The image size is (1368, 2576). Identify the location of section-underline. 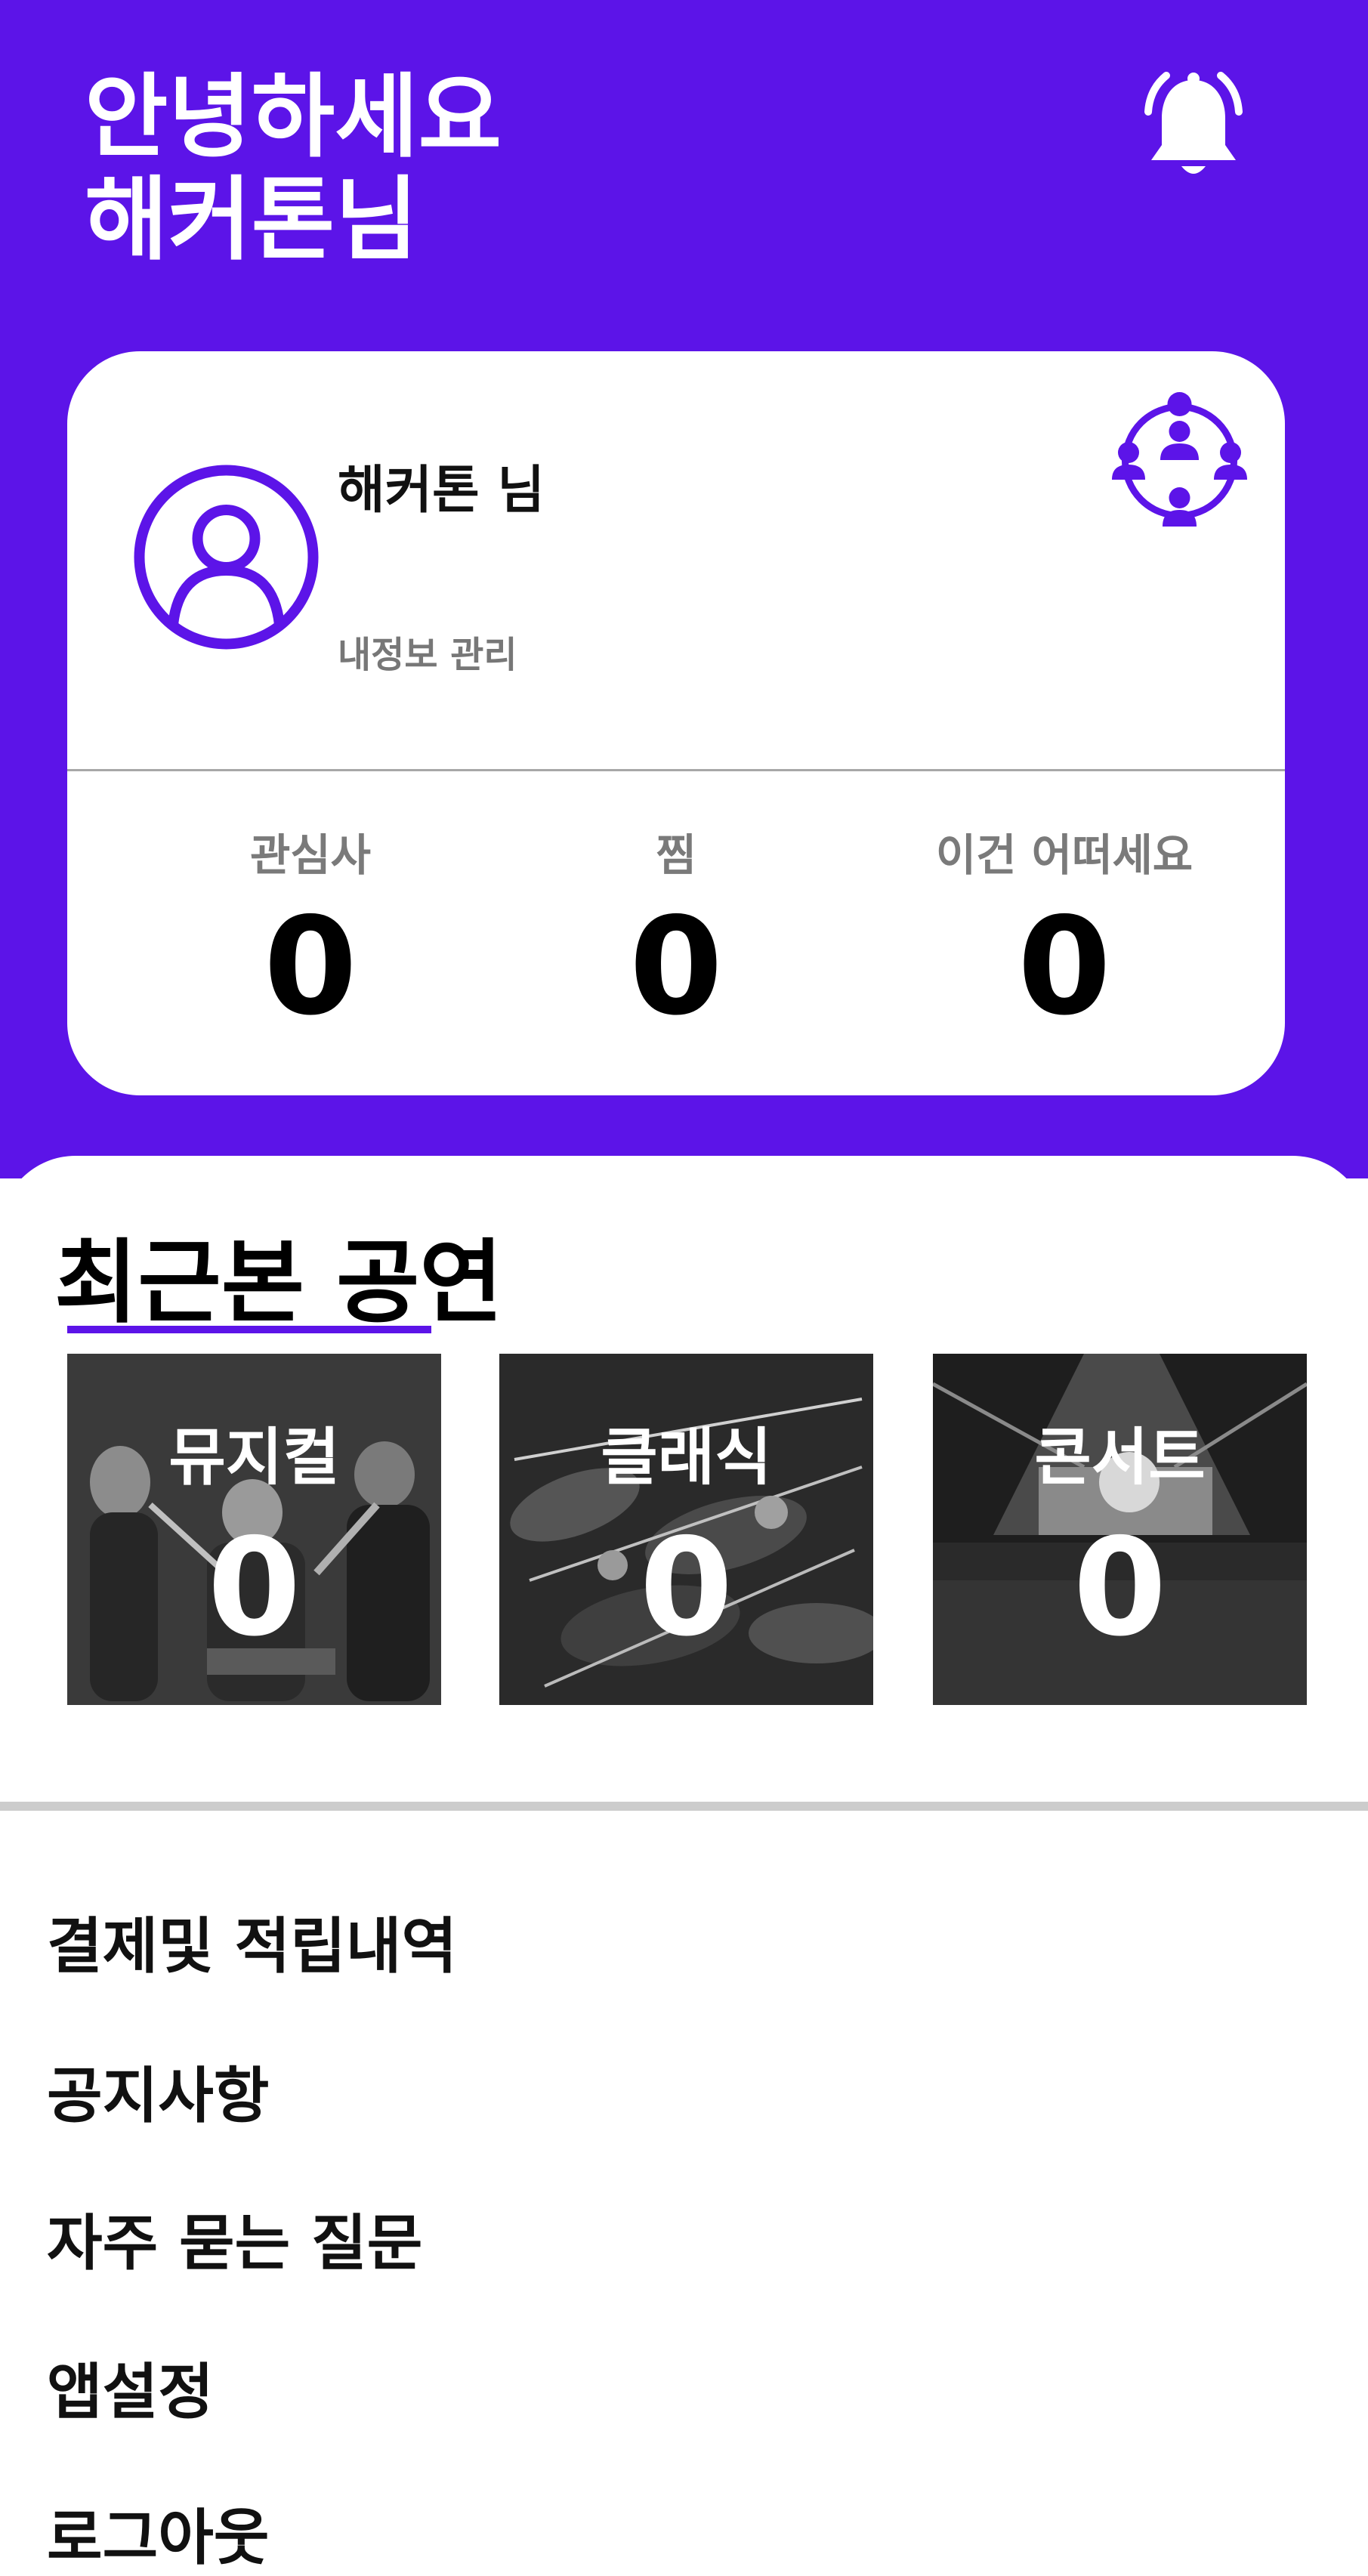
(249, 1329).